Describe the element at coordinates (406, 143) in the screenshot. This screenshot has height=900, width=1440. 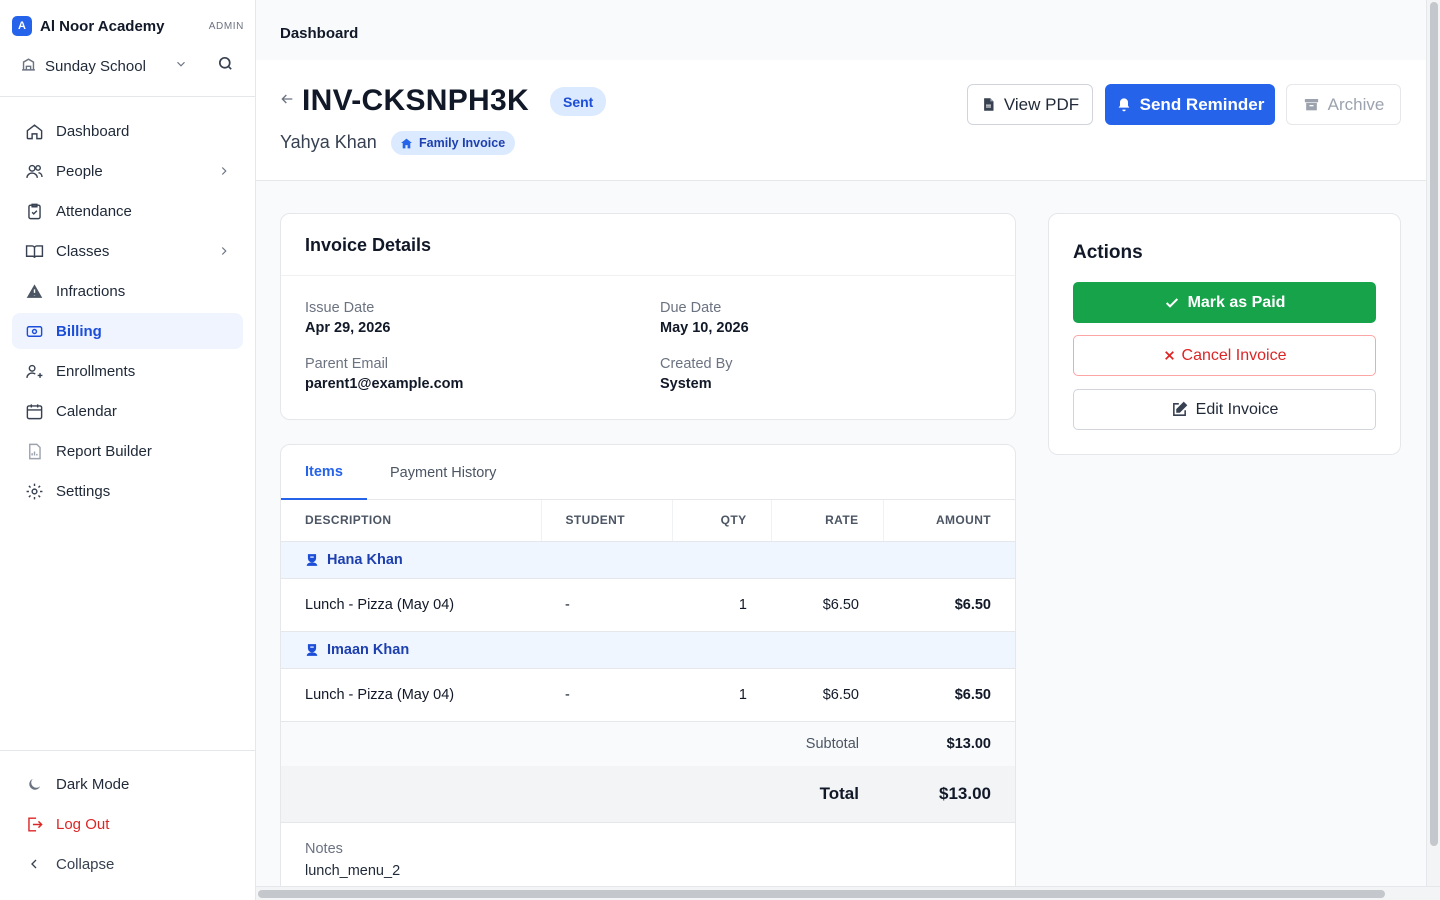
I see `home-icon` at that location.